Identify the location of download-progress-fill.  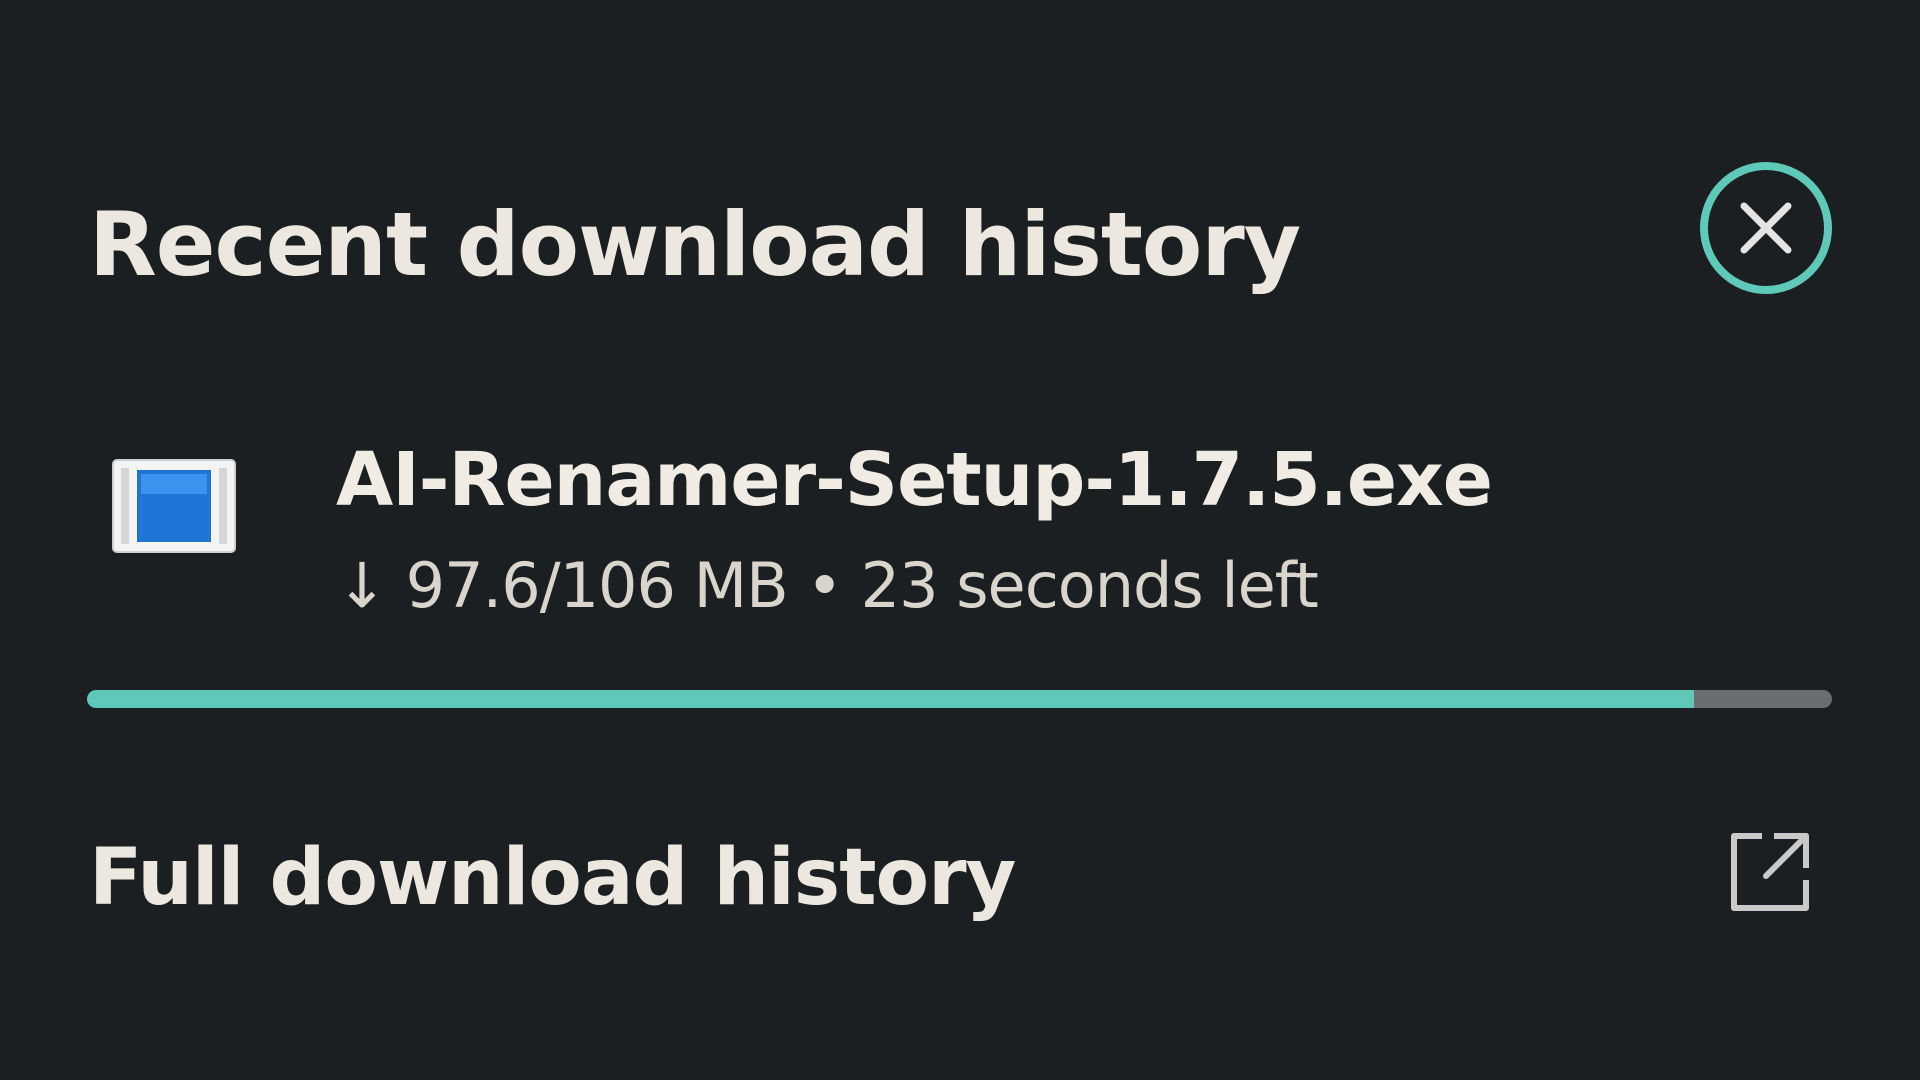
(891, 699).